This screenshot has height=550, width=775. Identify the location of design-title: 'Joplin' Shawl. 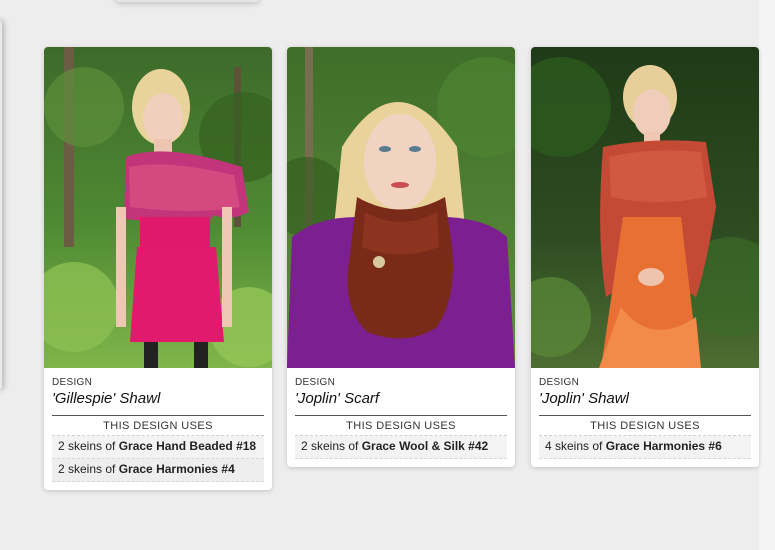
(645, 403).